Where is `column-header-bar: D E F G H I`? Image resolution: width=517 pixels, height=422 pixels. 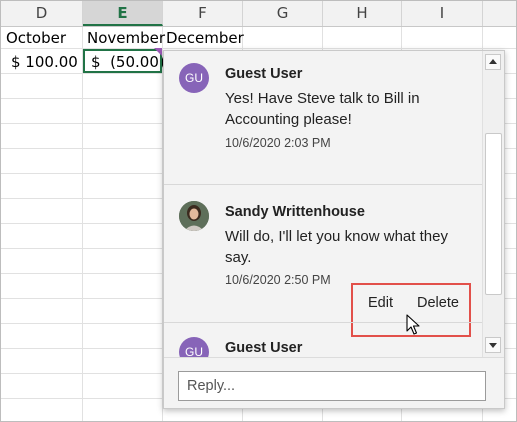
column-header-bar: D E F G H I is located at coordinates (258, 14).